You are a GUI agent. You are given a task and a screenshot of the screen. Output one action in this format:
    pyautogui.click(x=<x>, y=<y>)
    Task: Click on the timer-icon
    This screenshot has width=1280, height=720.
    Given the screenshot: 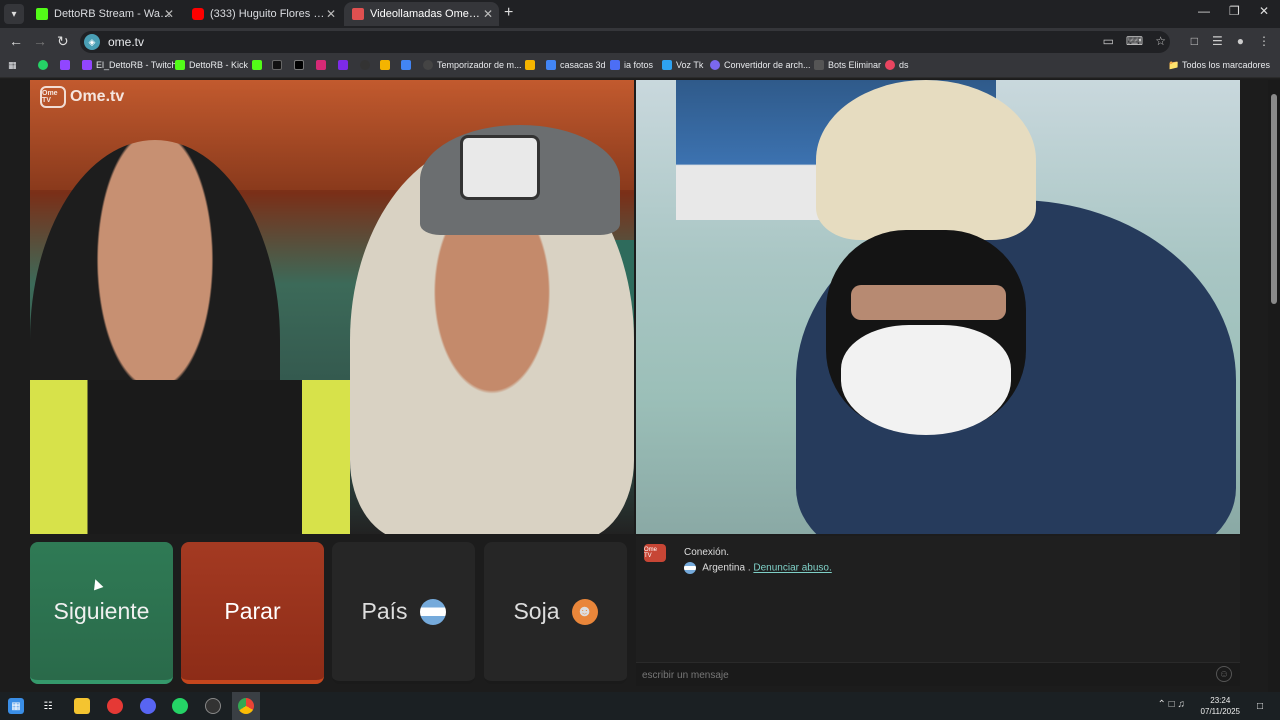 What is the action you would take?
    pyautogui.click(x=428, y=65)
    